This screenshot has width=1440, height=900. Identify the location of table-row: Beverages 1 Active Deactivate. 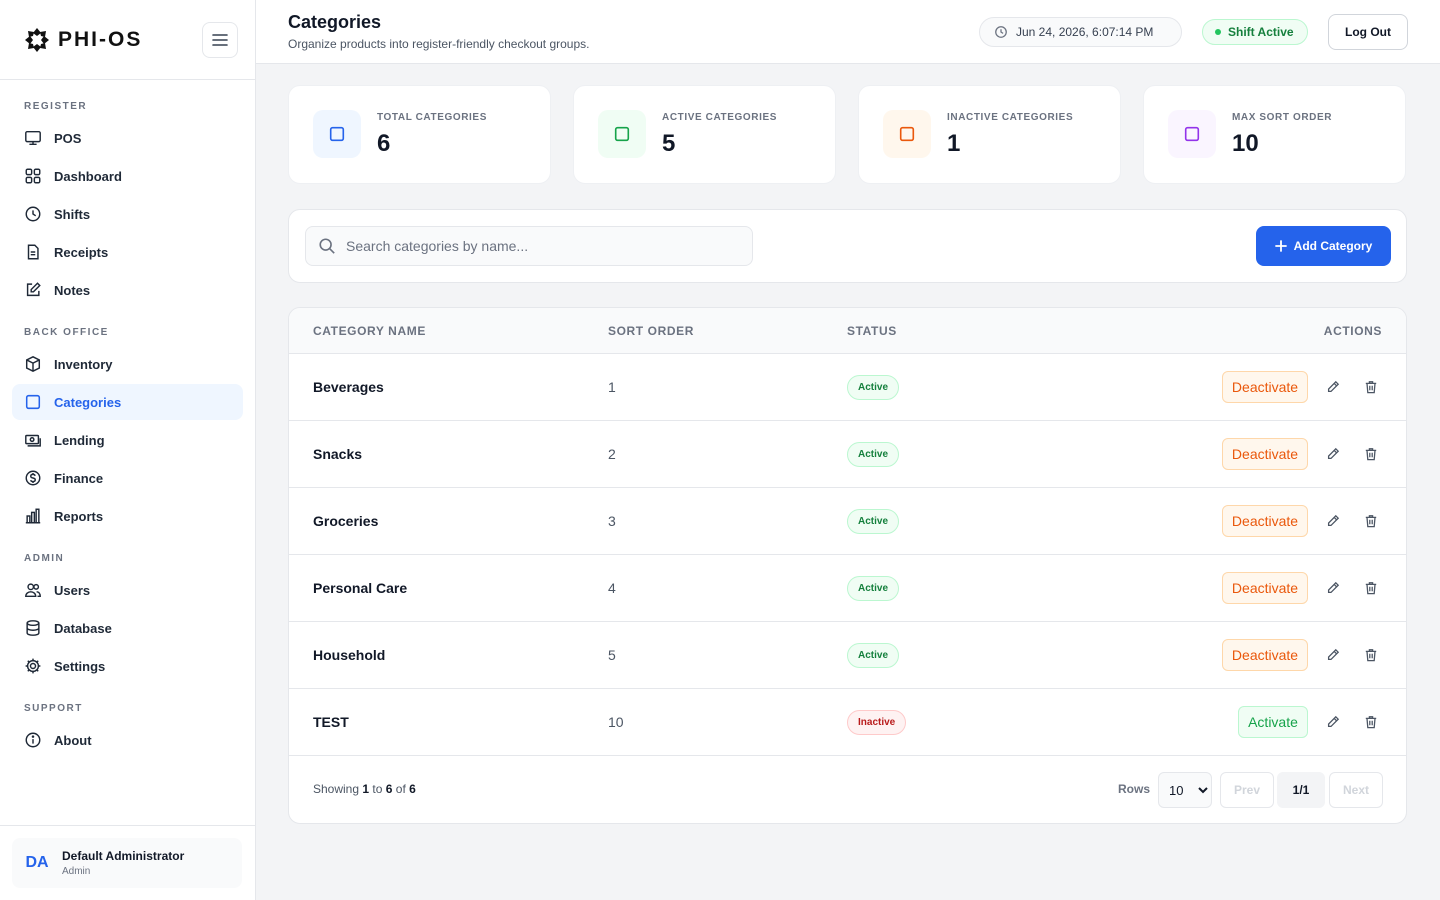
(847, 387).